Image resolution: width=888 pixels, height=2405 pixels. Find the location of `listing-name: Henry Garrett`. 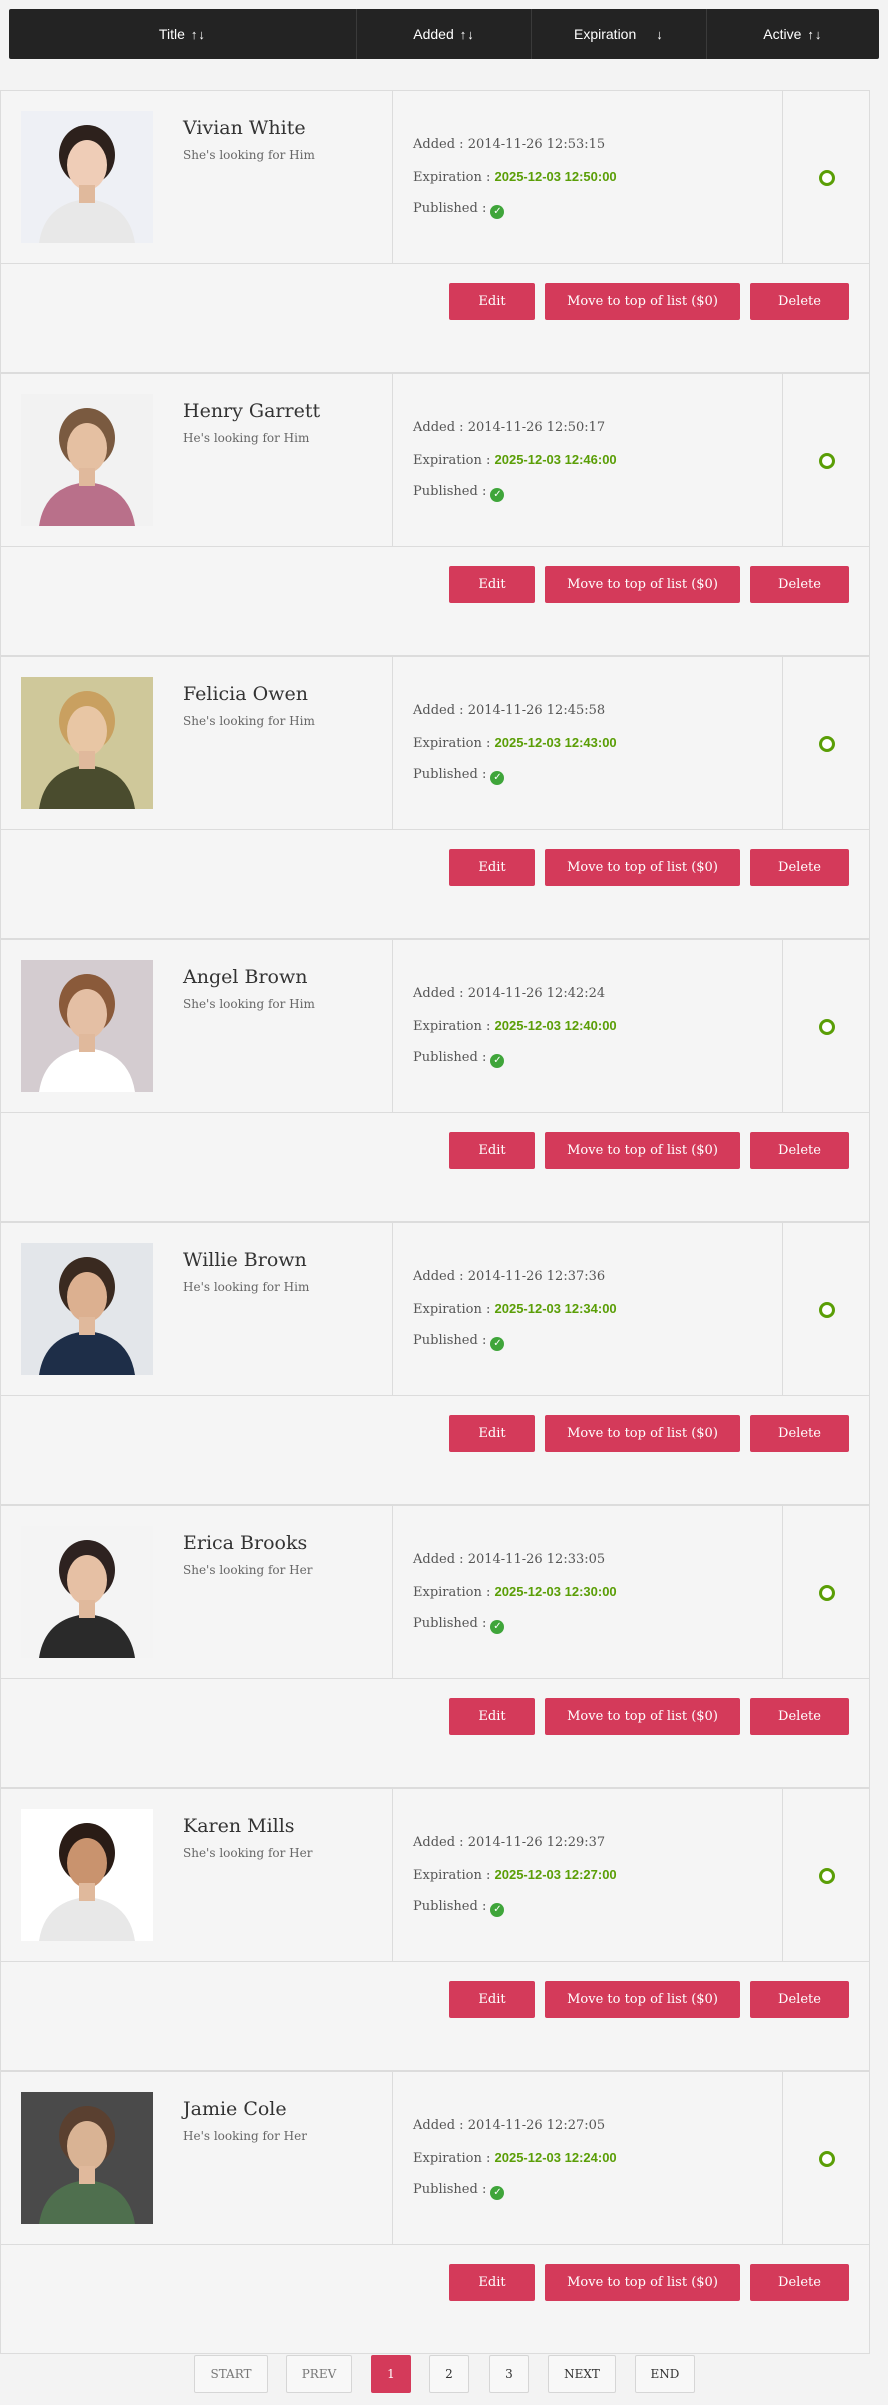

listing-name: Henry Garrett is located at coordinates (251, 411).